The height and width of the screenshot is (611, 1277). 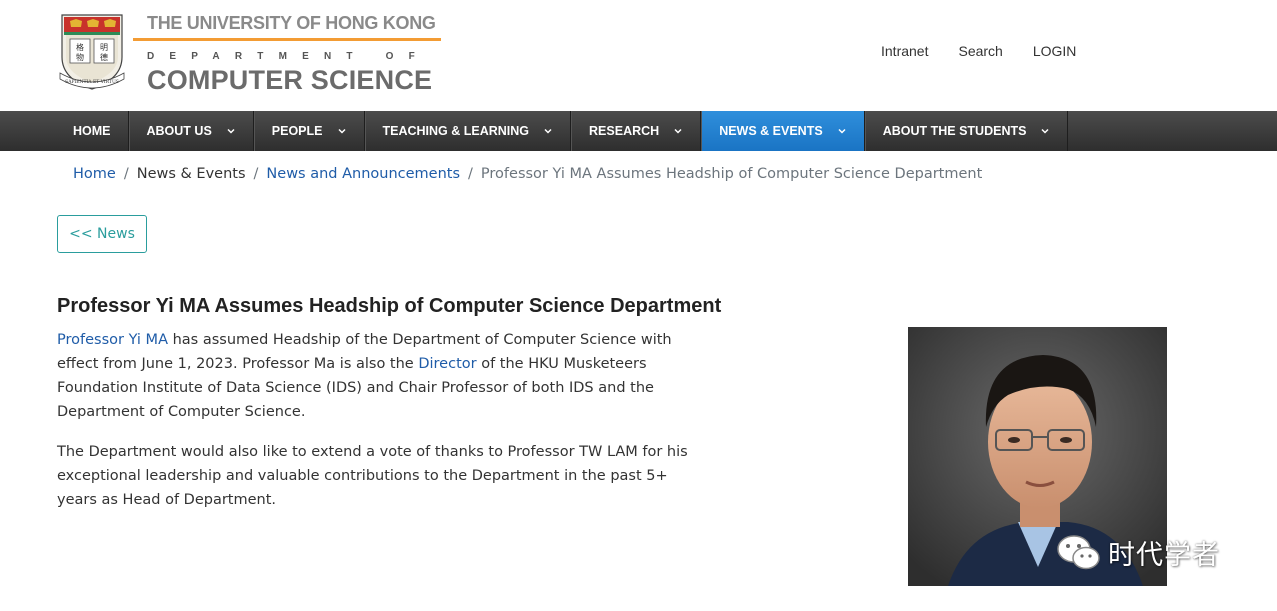 I want to click on utility-links: Intranet Search LOGIN, so click(x=978, y=51).